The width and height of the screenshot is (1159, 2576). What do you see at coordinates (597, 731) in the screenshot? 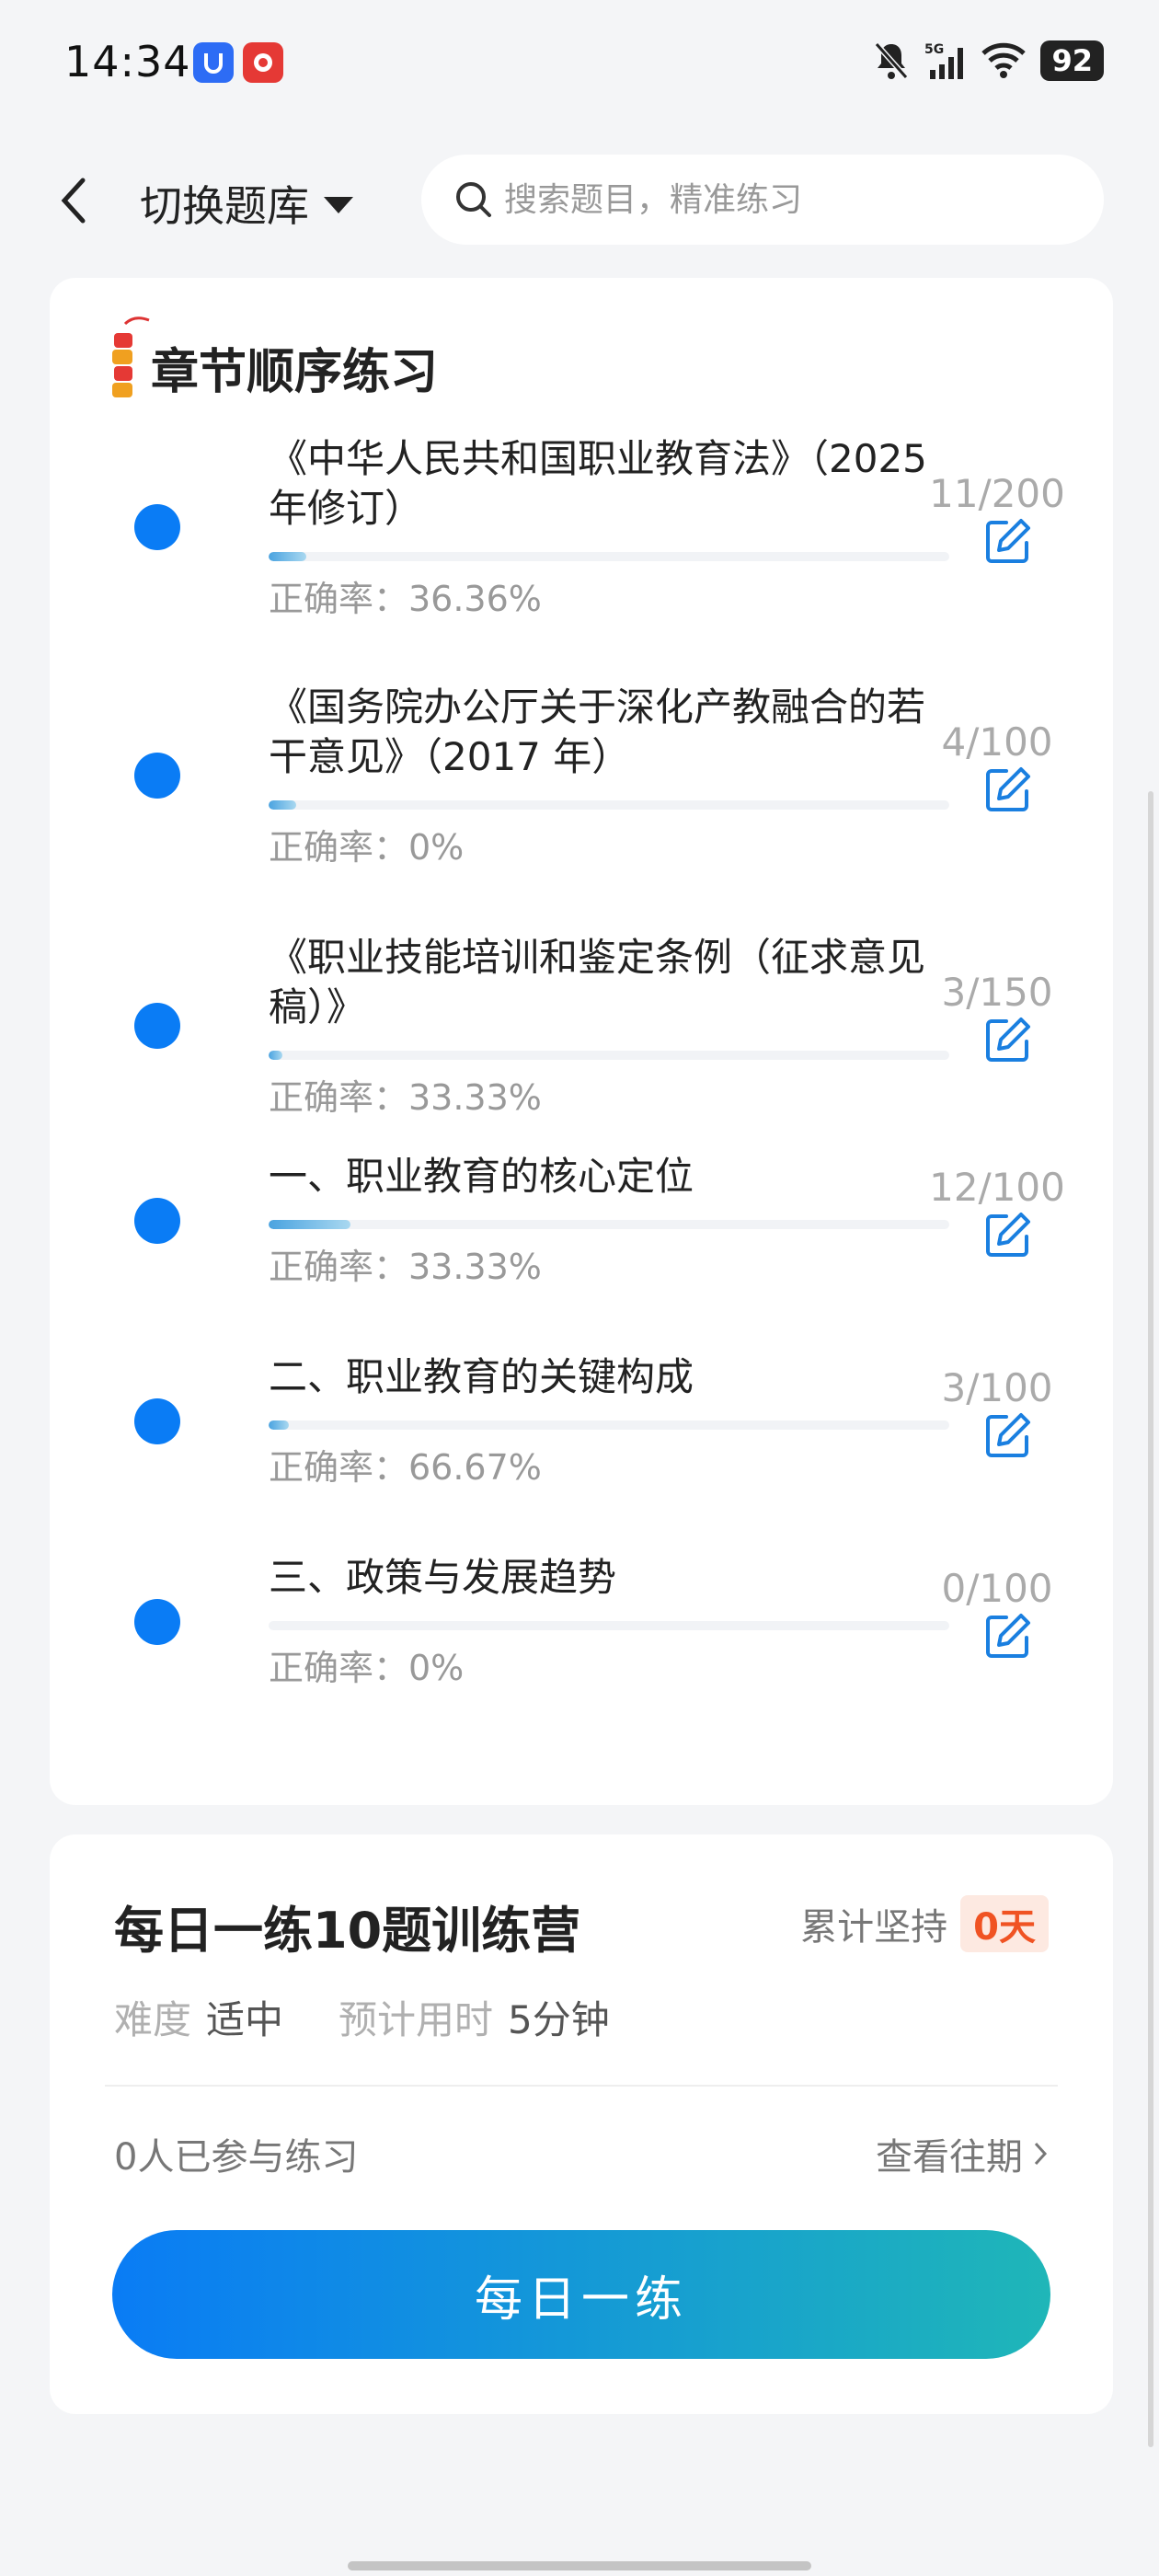
I see `chapter-title: 《国务院办公厅关于深化产教融合的若干意见》（2017 年）` at bounding box center [597, 731].